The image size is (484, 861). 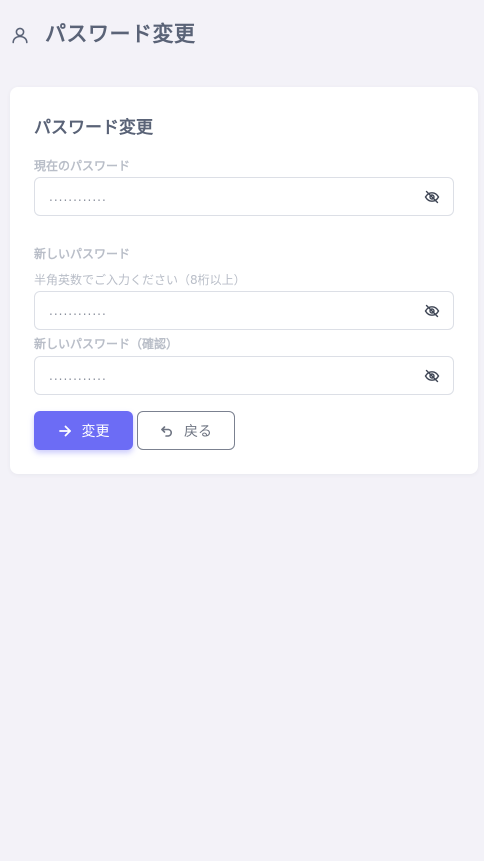 I want to click on submit-button-label: 変更, so click(x=95, y=431).